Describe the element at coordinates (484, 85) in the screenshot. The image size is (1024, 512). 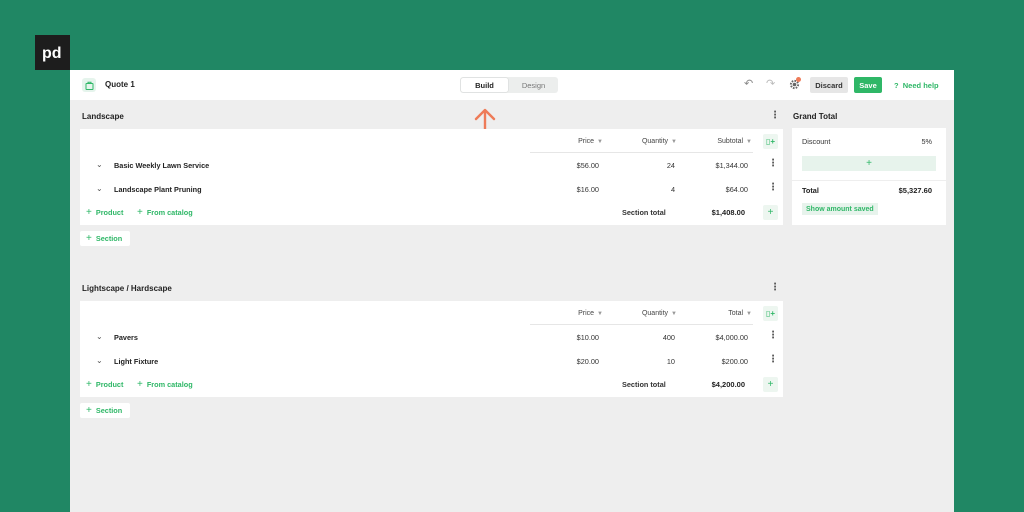
I see `tab-build: Build` at that location.